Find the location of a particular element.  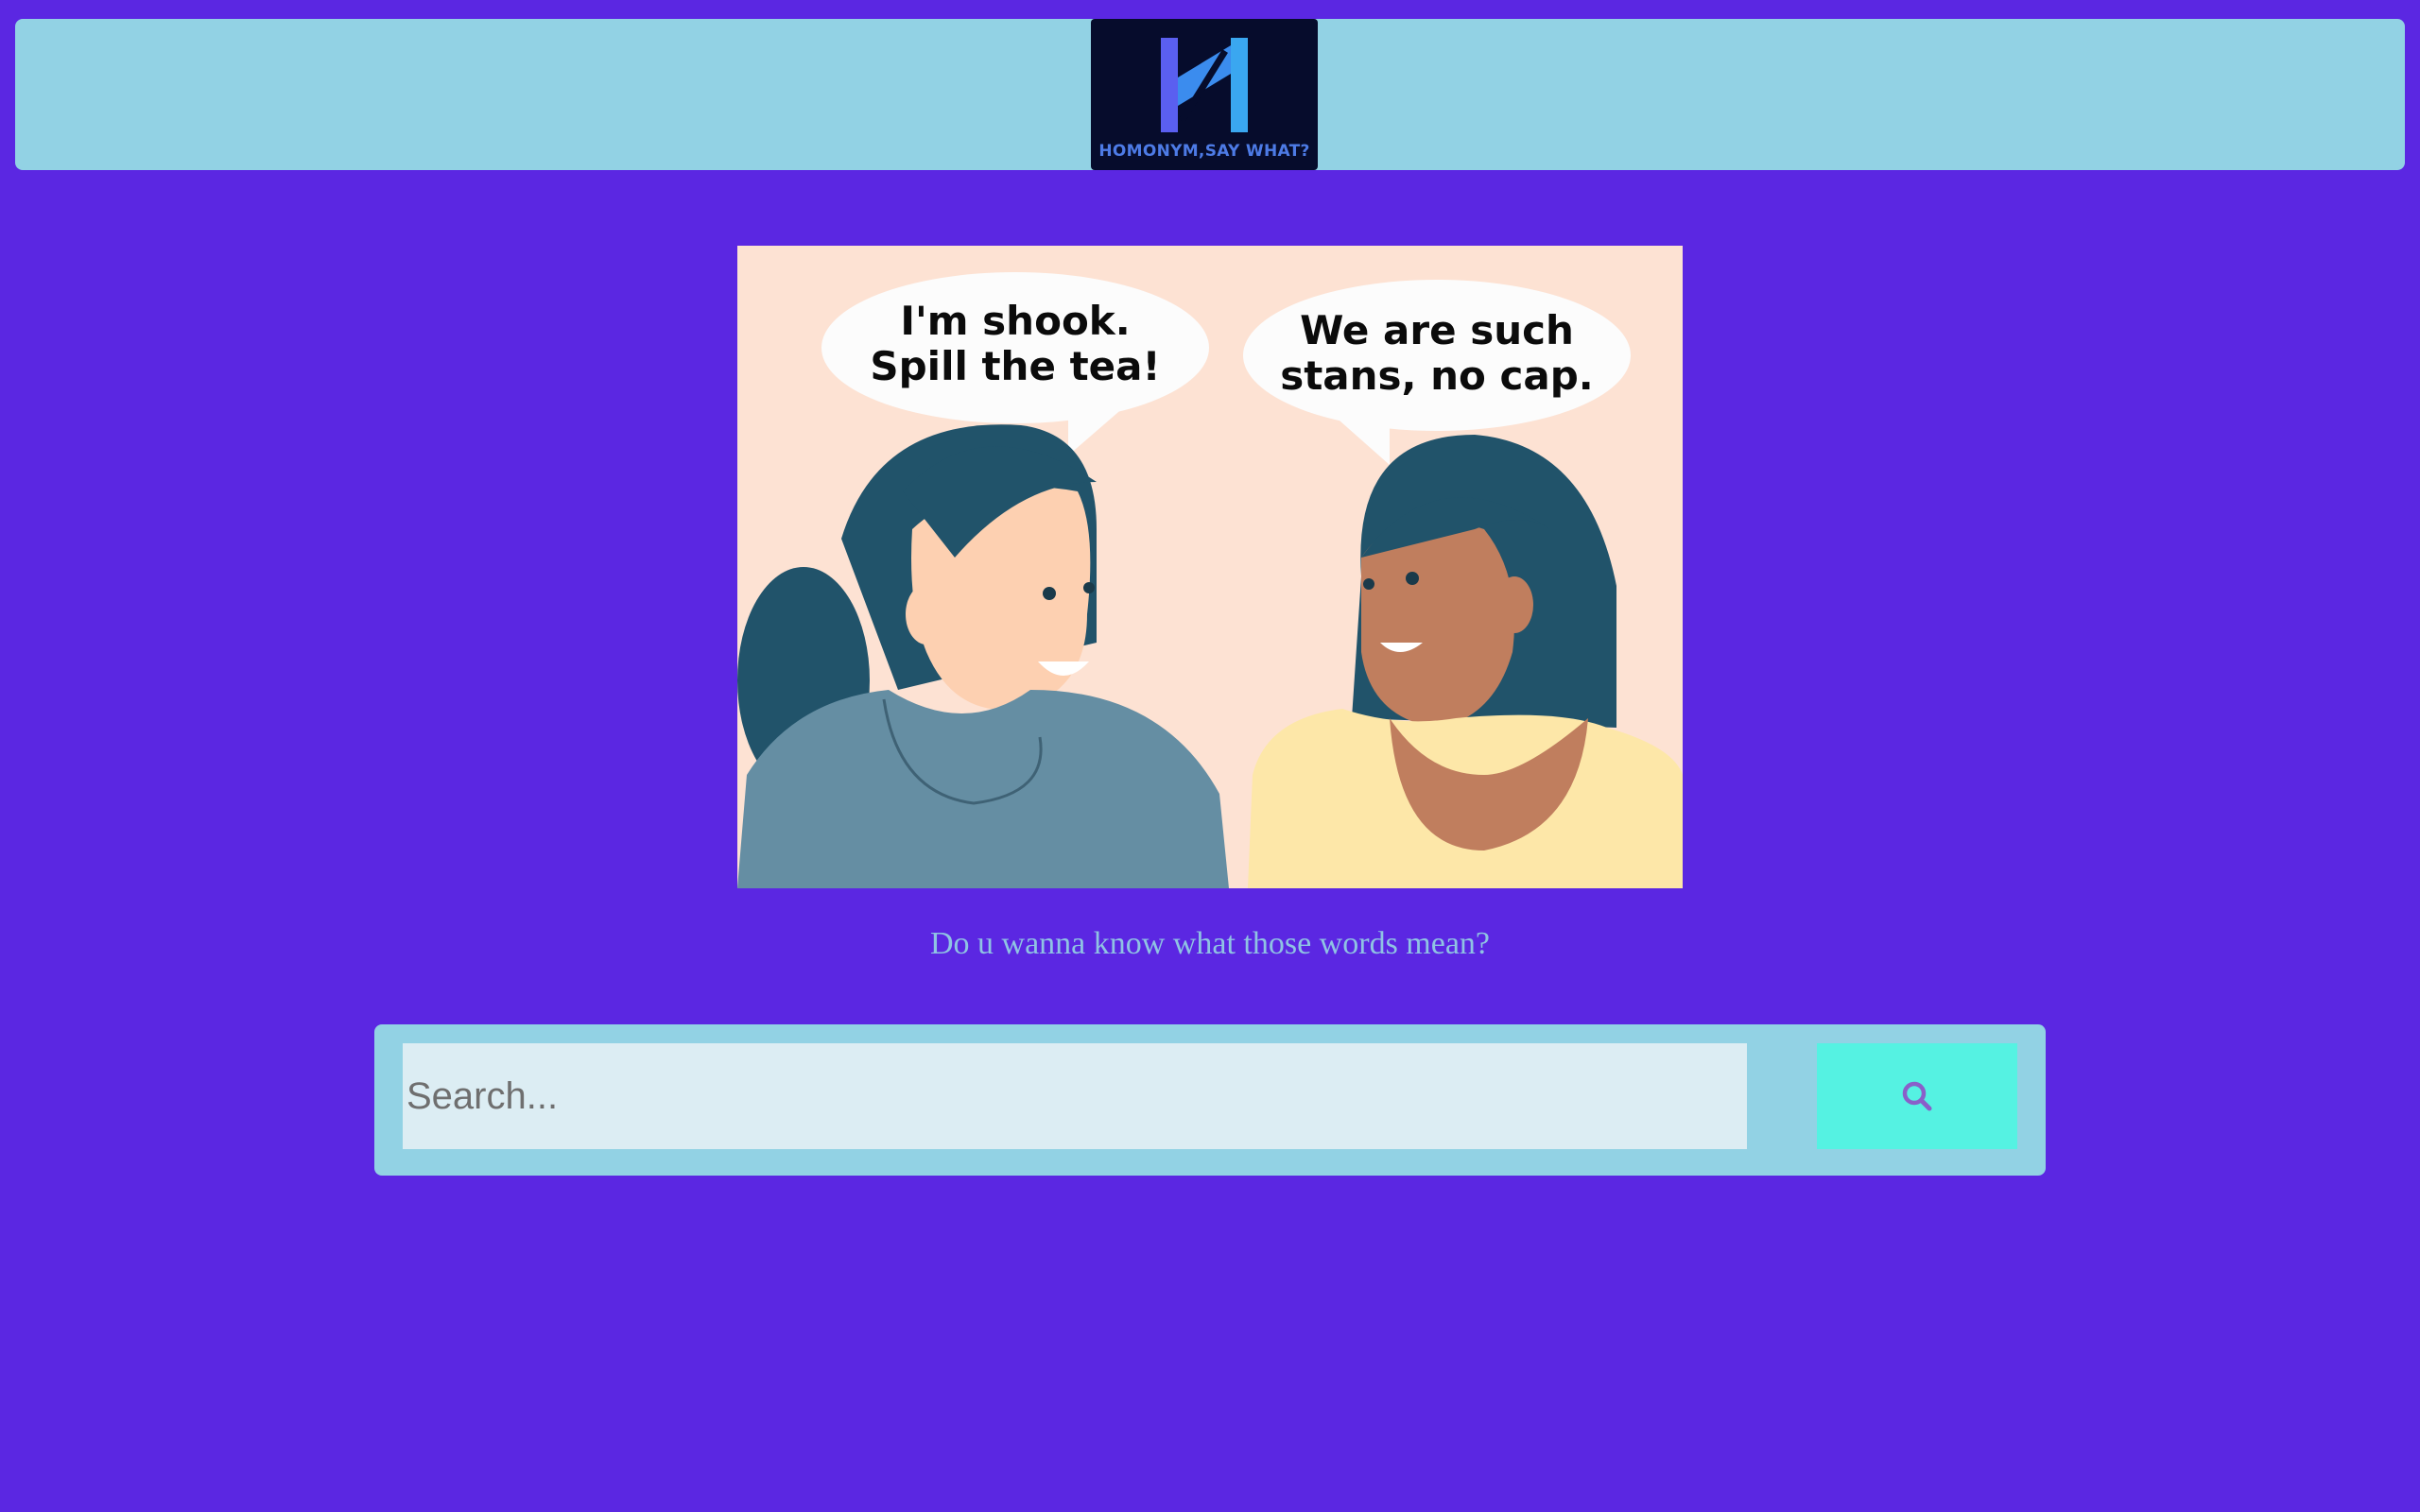

search-bar is located at coordinates (1210, 1100).